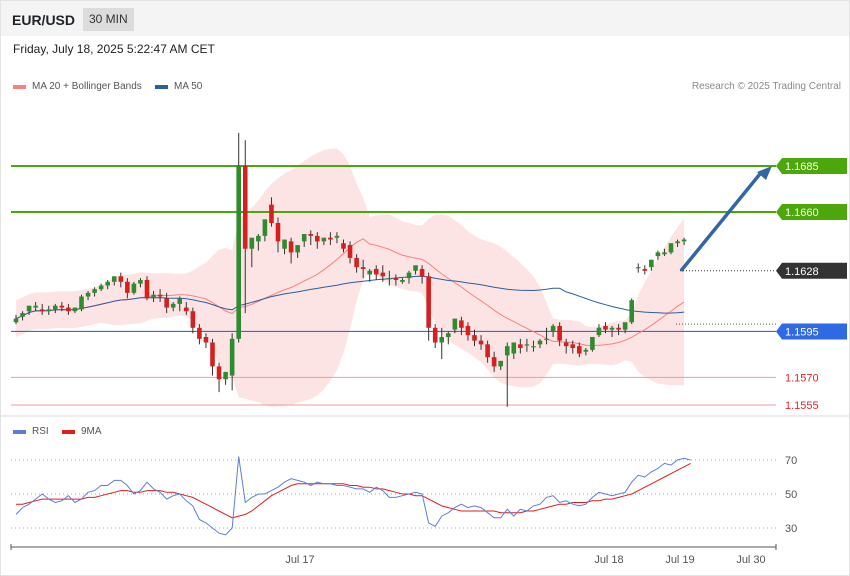  What do you see at coordinates (608, 560) in the screenshot?
I see `x-tick-label: Jul 18` at bounding box center [608, 560].